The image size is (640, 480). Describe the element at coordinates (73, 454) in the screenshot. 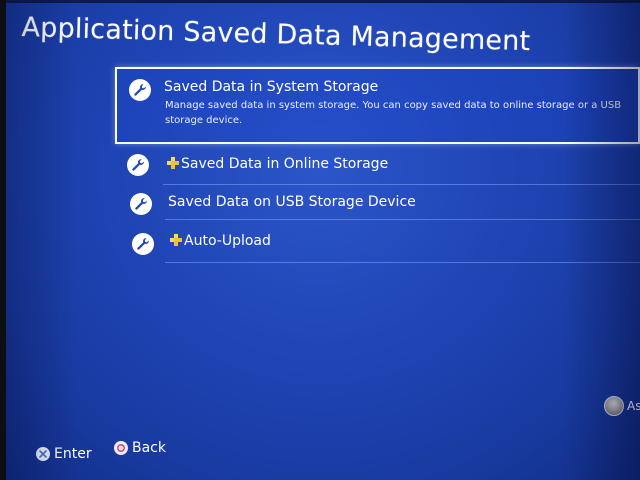

I see `enter-label: Enter` at that location.